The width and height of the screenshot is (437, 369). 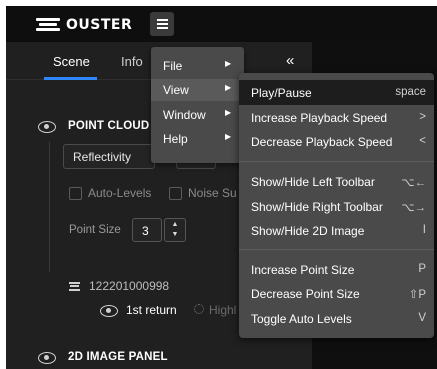 I want to click on noise-checkbox-row: Noise Su, so click(x=203, y=193).